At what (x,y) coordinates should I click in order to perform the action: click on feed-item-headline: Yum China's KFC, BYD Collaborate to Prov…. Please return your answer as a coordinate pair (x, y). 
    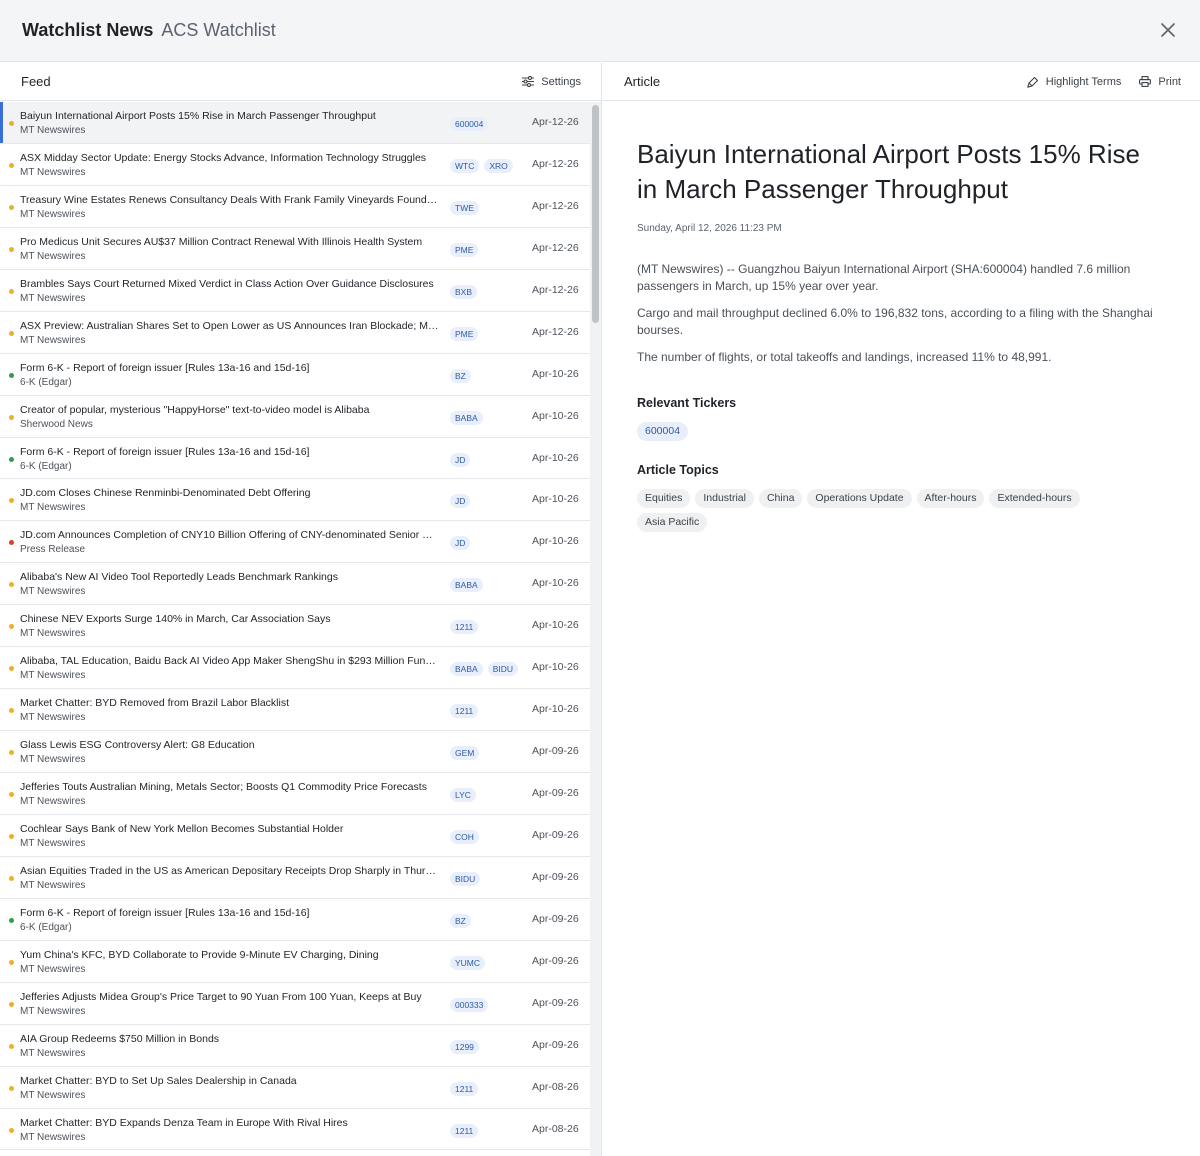
    Looking at the image, I should click on (199, 954).